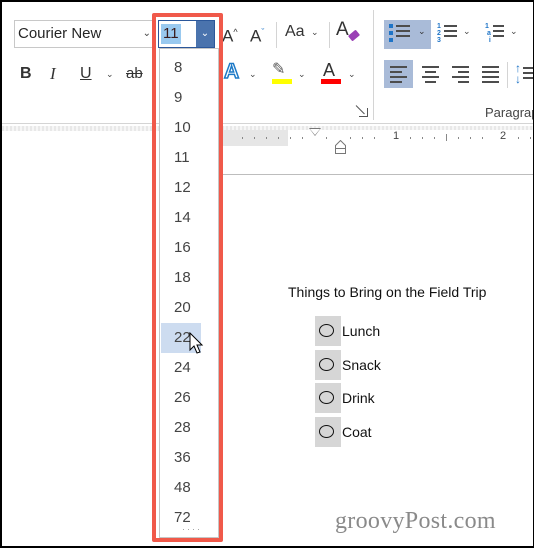 This screenshot has height=548, width=534. What do you see at coordinates (391, 34) in the screenshot?
I see `bullets-icon` at bounding box center [391, 34].